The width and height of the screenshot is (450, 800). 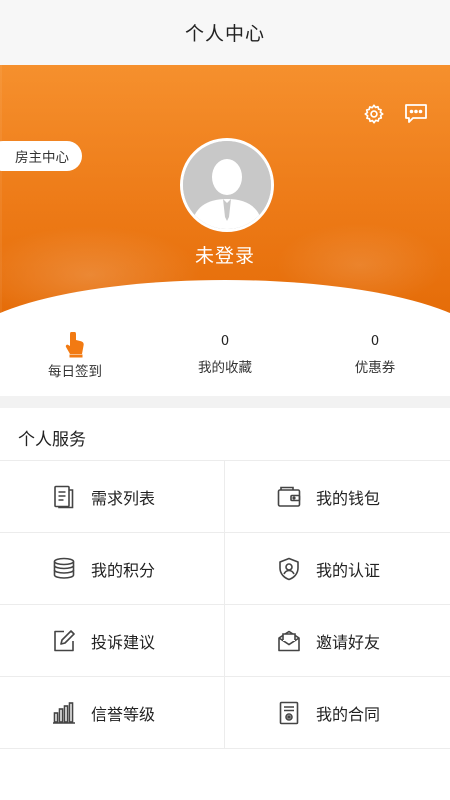 I want to click on service-points: 我的积分, so click(x=112, y=568).